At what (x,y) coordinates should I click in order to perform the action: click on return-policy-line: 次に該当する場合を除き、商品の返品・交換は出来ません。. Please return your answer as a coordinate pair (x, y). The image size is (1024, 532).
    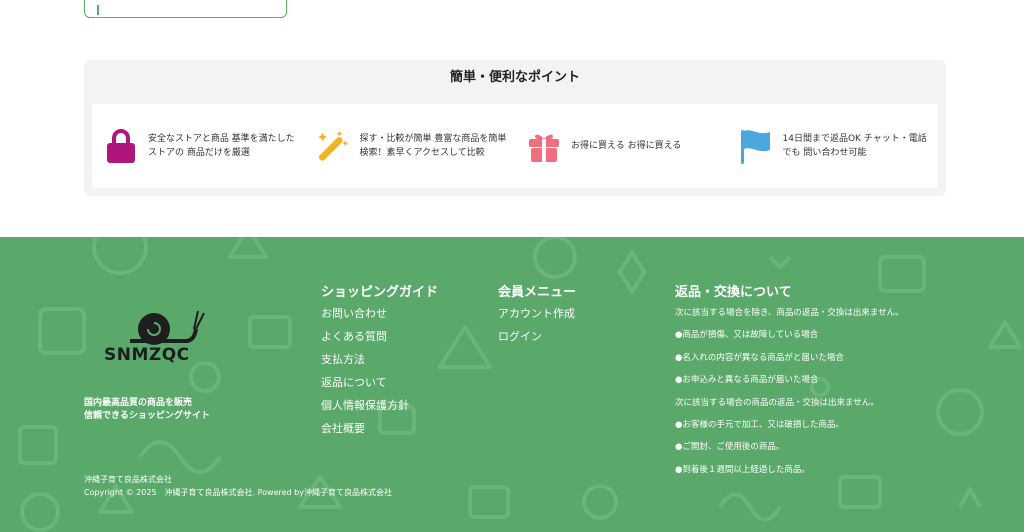
    Looking at the image, I should click on (789, 313).